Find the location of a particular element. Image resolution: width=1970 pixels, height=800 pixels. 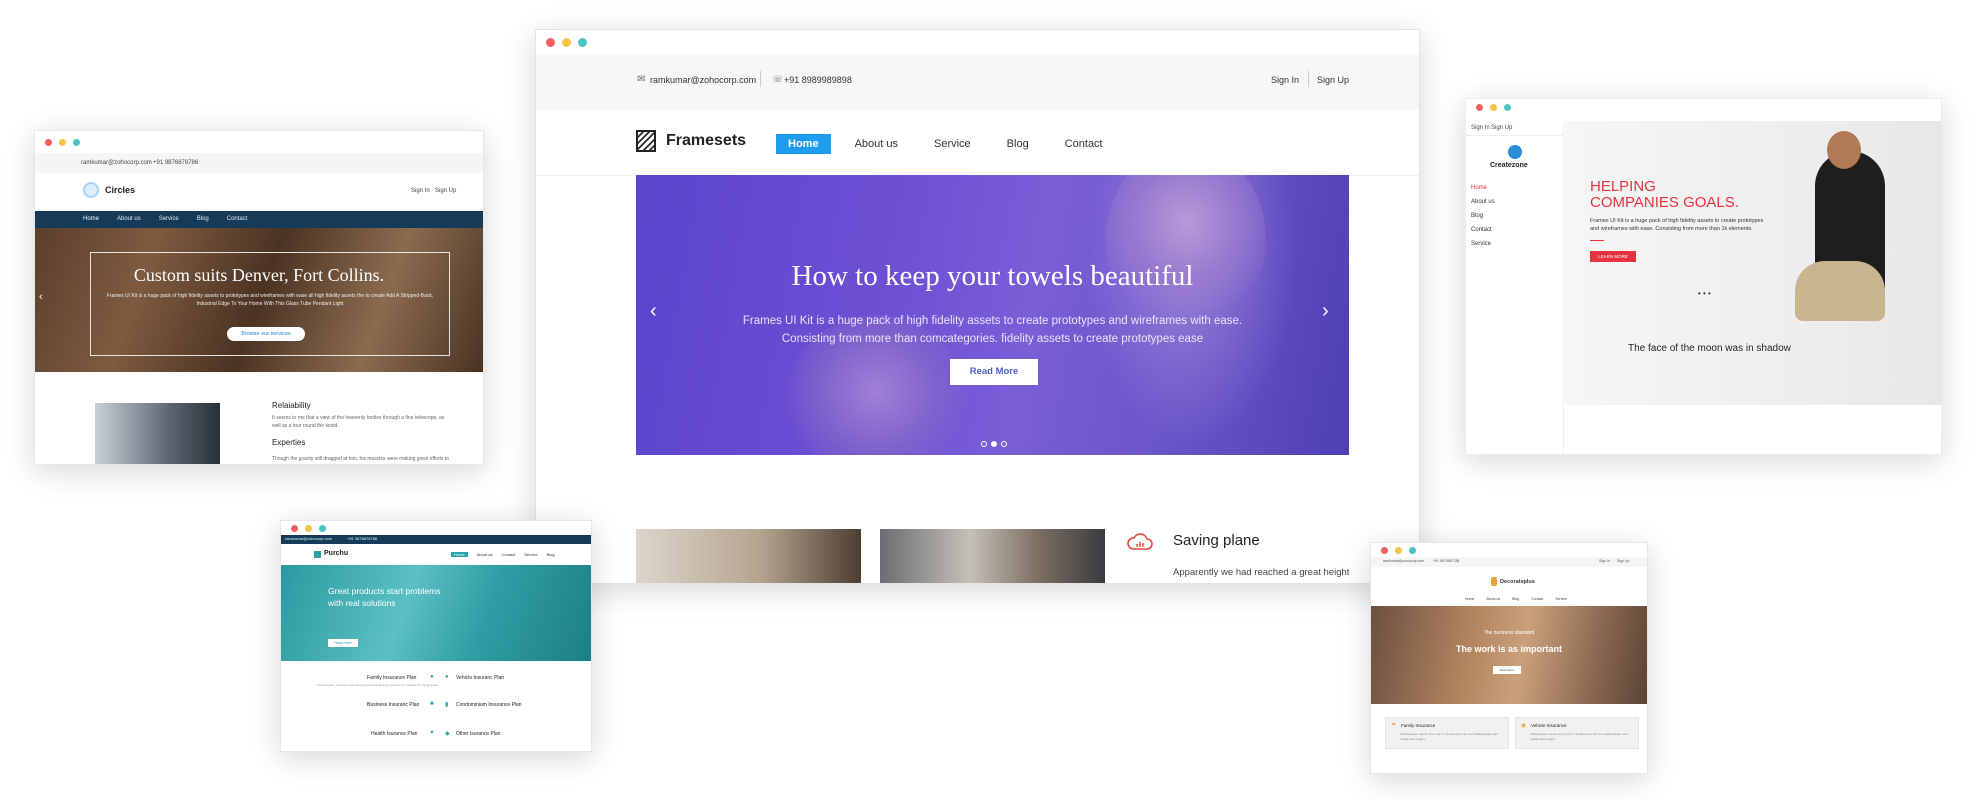

contact-strip: ramkumar@zohocorp.com +91 9876878786 is located at coordinates (259, 163).